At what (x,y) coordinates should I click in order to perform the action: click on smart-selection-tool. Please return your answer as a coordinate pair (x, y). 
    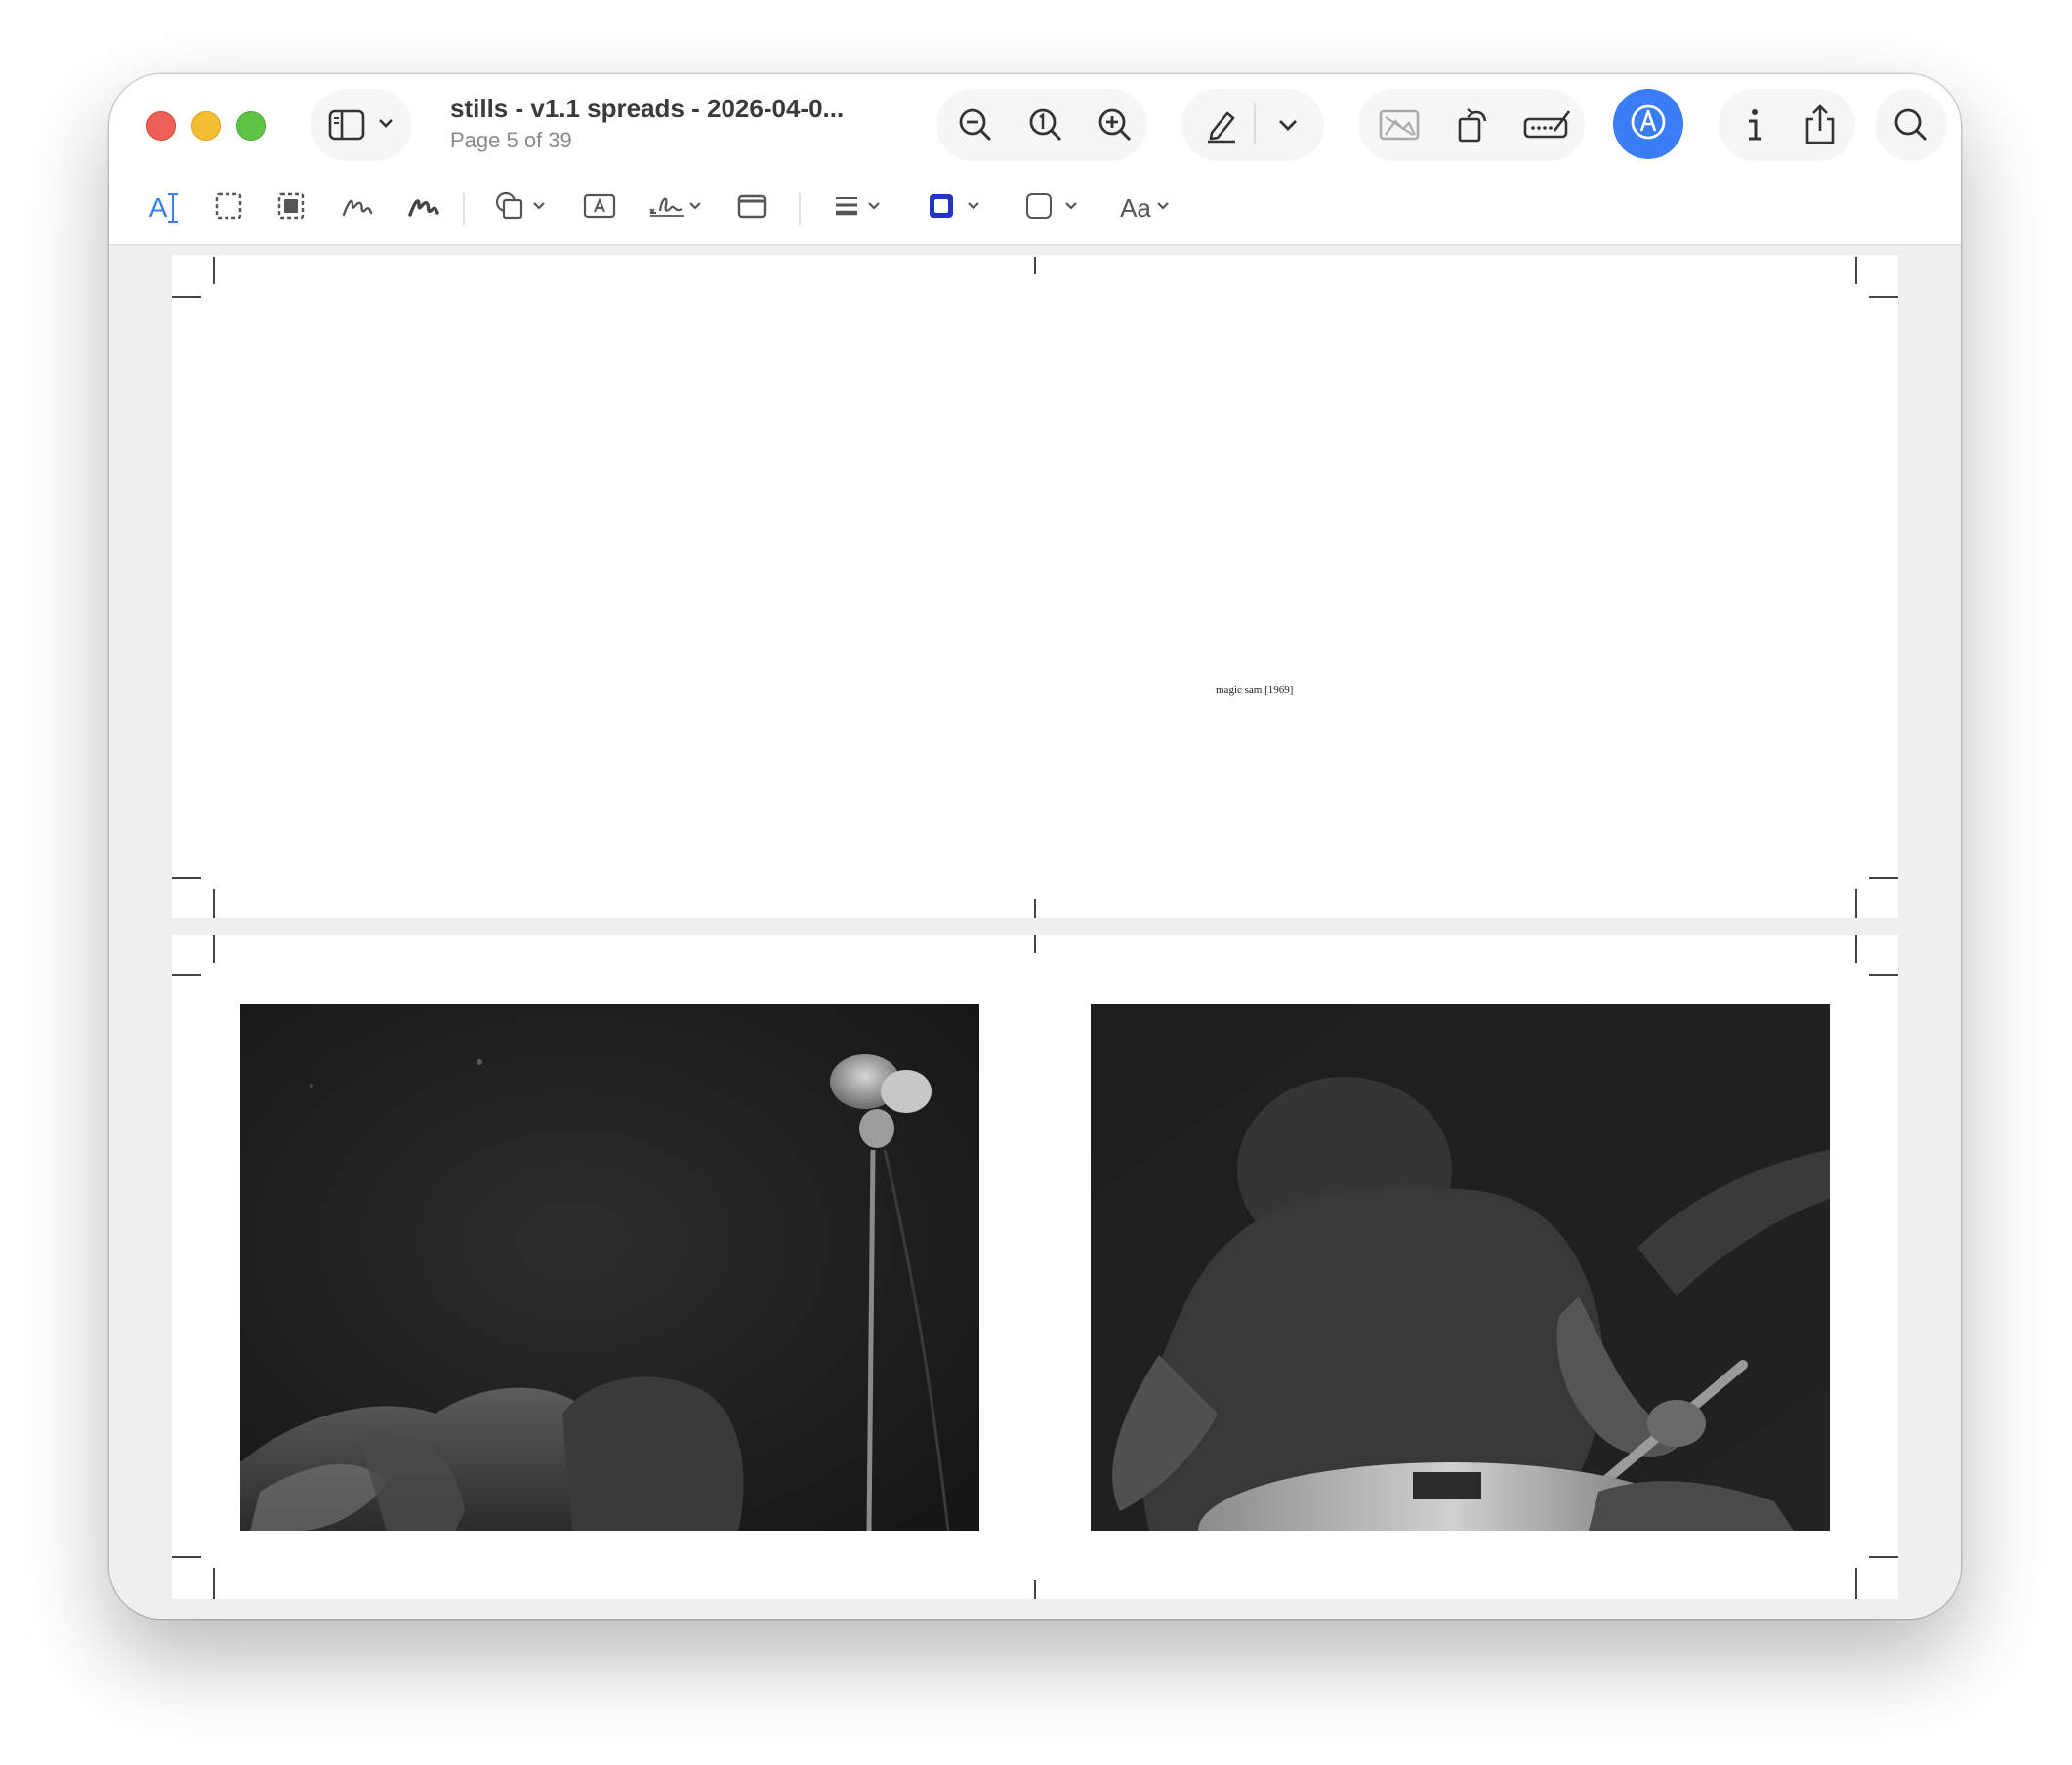
    Looking at the image, I should click on (290, 207).